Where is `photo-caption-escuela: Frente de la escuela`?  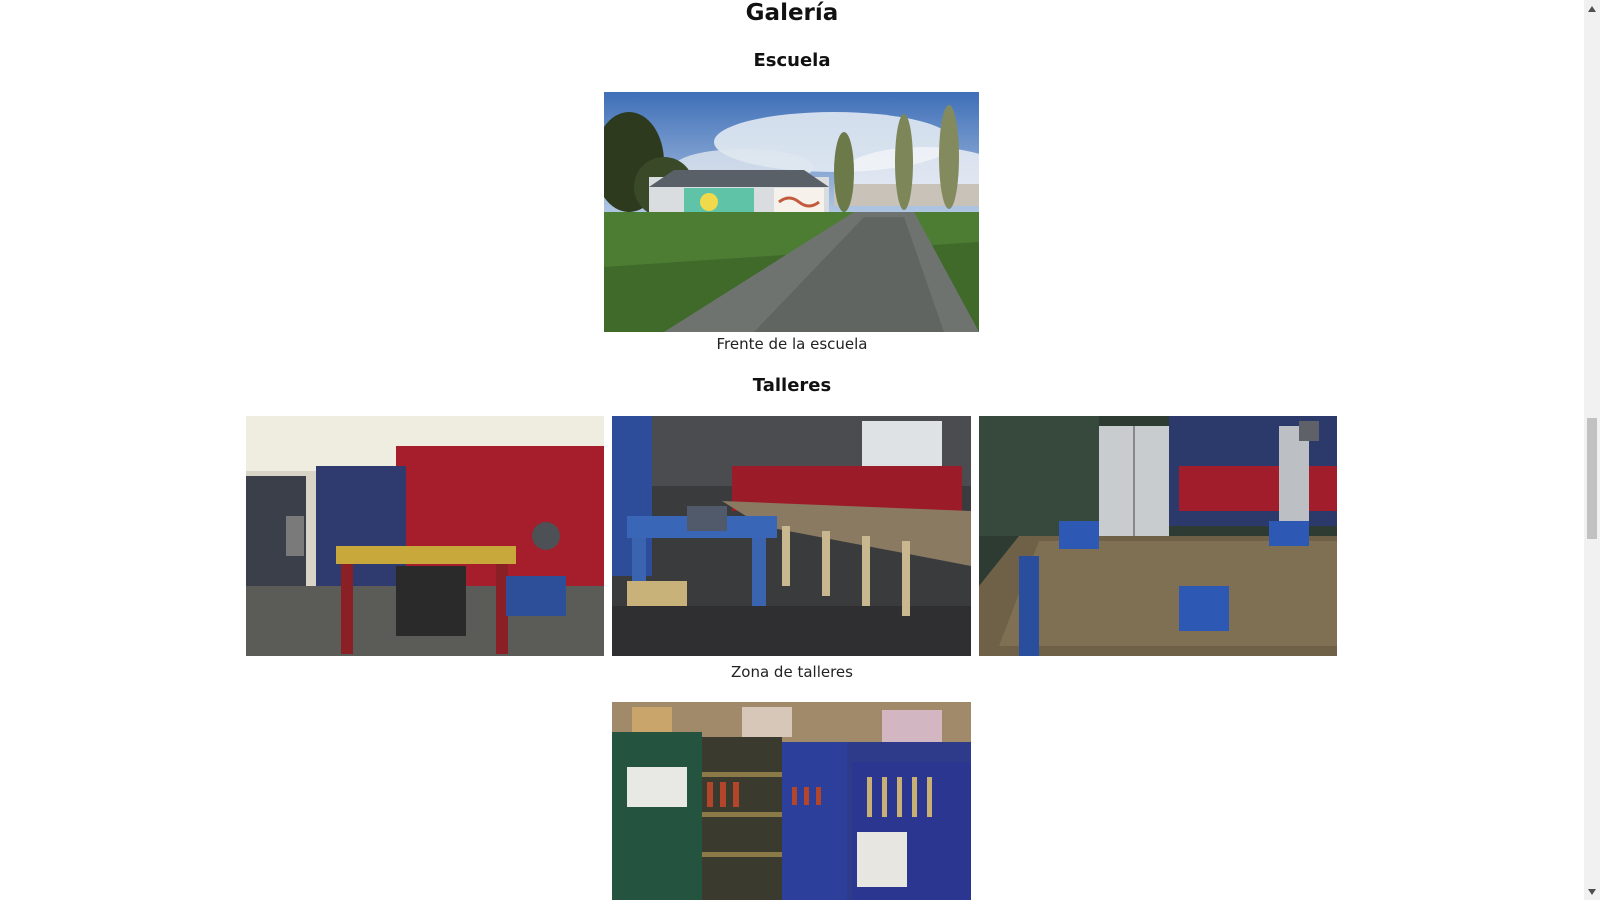 photo-caption-escuela: Frente de la escuela is located at coordinates (792, 344).